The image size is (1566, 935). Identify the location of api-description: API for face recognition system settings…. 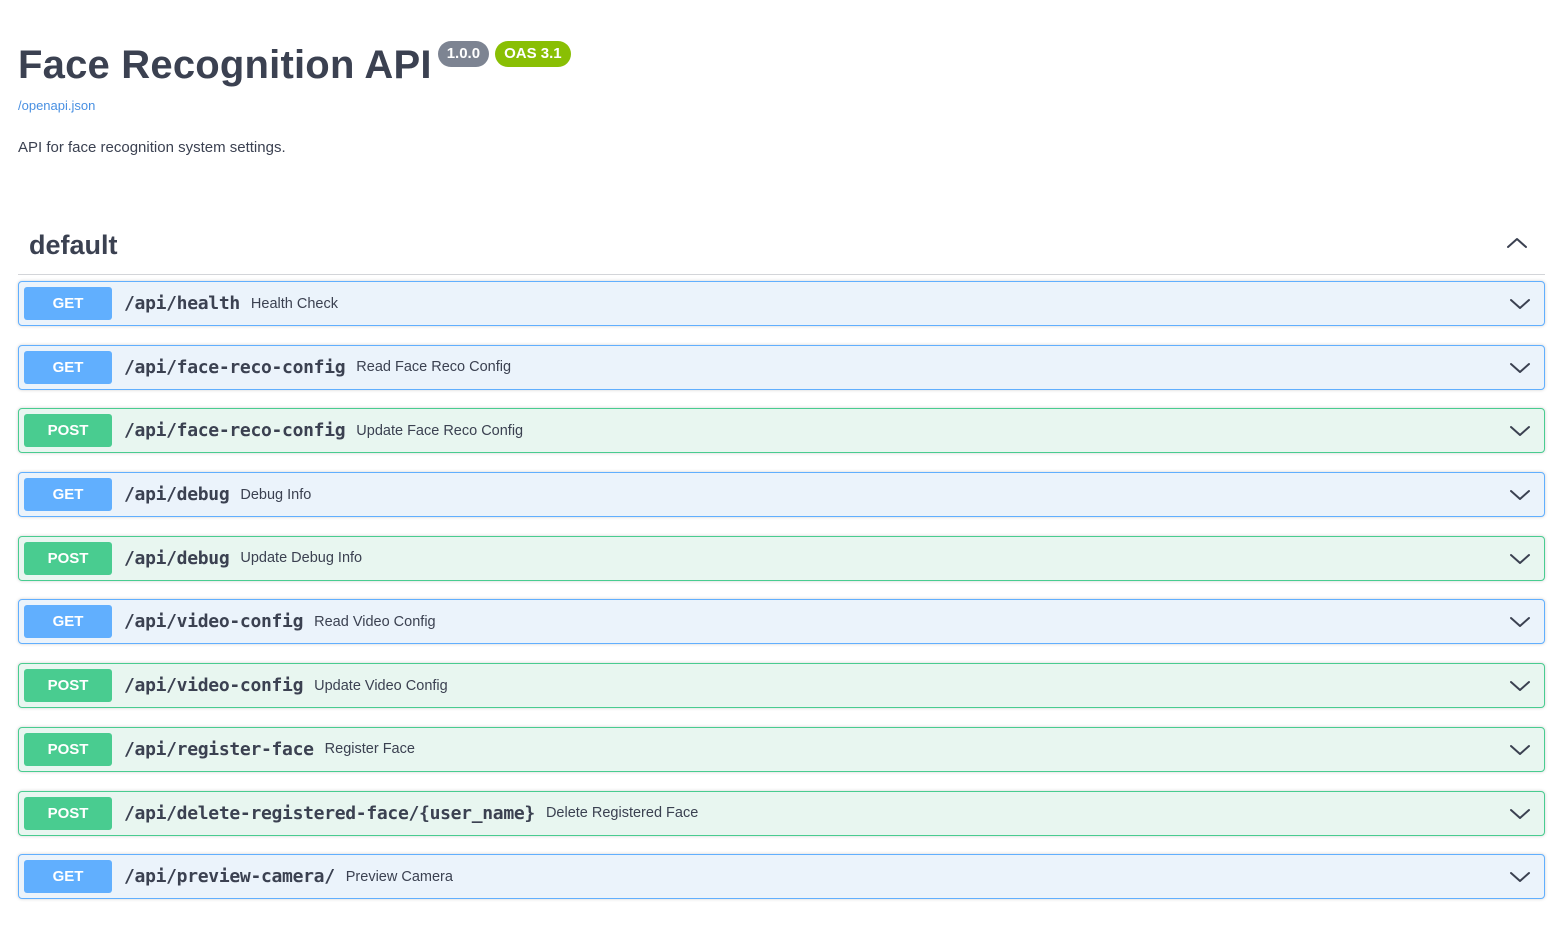
(152, 147).